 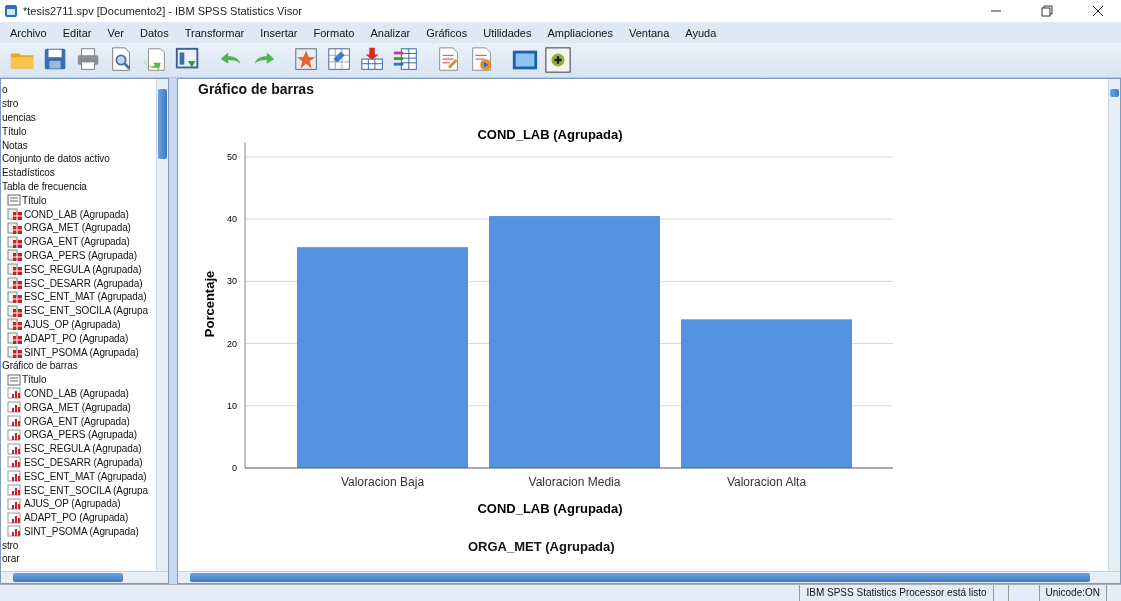 What do you see at coordinates (5, 90) in the screenshot?
I see `outline-item: o` at bounding box center [5, 90].